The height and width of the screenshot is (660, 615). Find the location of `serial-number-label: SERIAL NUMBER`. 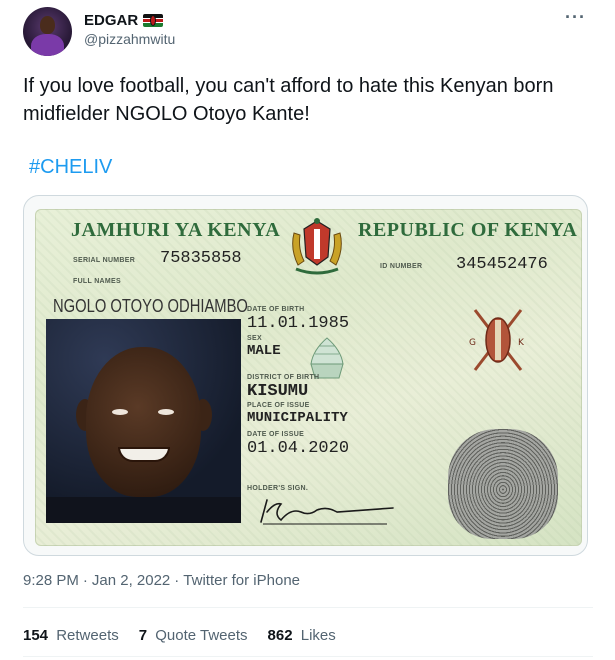

serial-number-label: SERIAL NUMBER is located at coordinates (104, 260).